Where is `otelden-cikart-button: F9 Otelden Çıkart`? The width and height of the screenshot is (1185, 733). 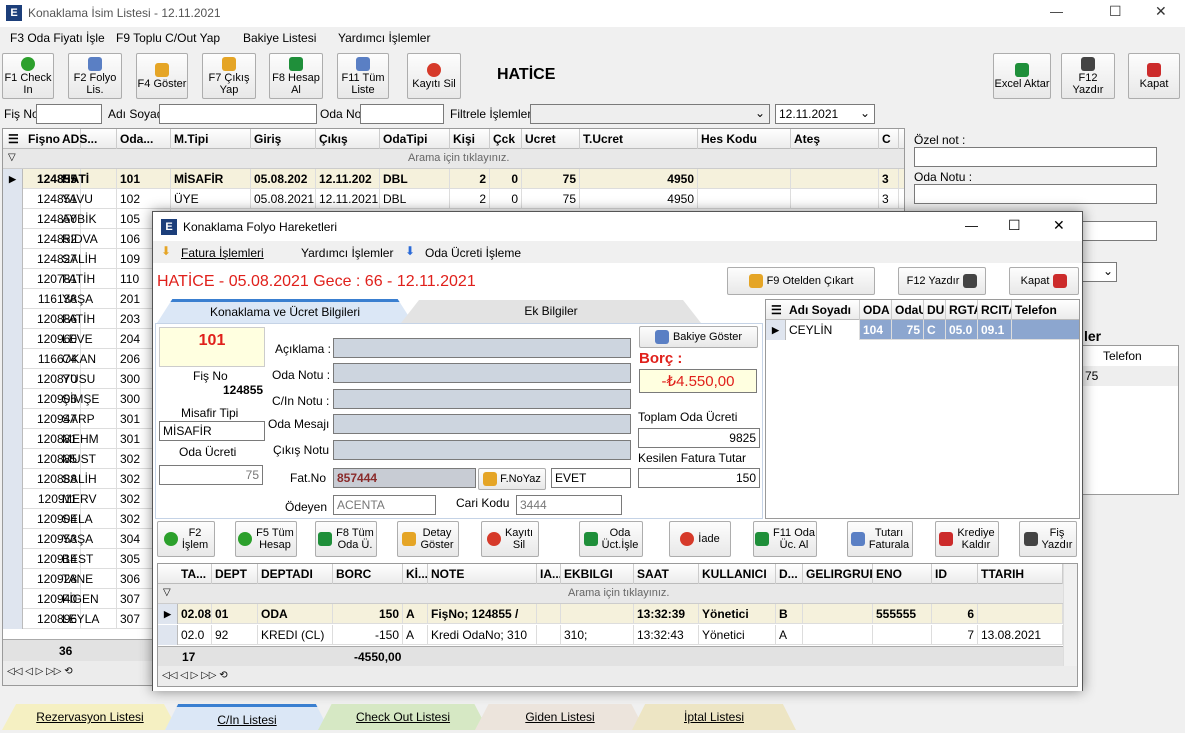
otelden-cikart-button: F9 Otelden Çıkart is located at coordinates (801, 281).